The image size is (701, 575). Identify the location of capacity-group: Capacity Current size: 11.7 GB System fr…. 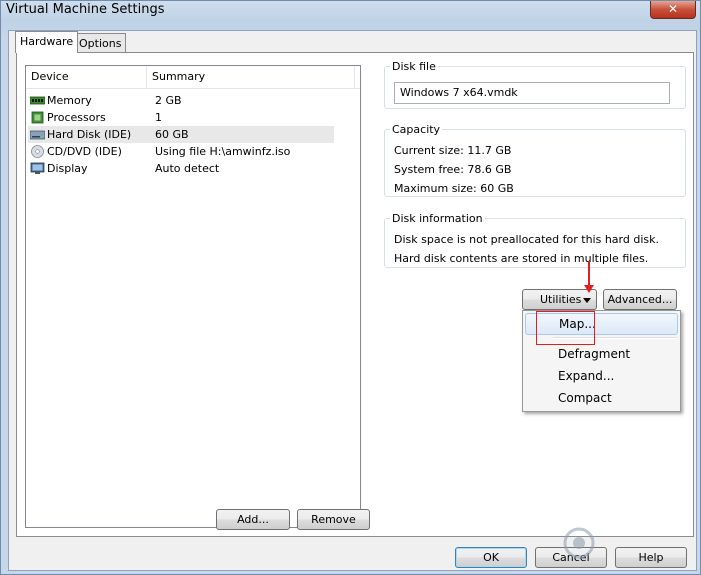
(535, 160).